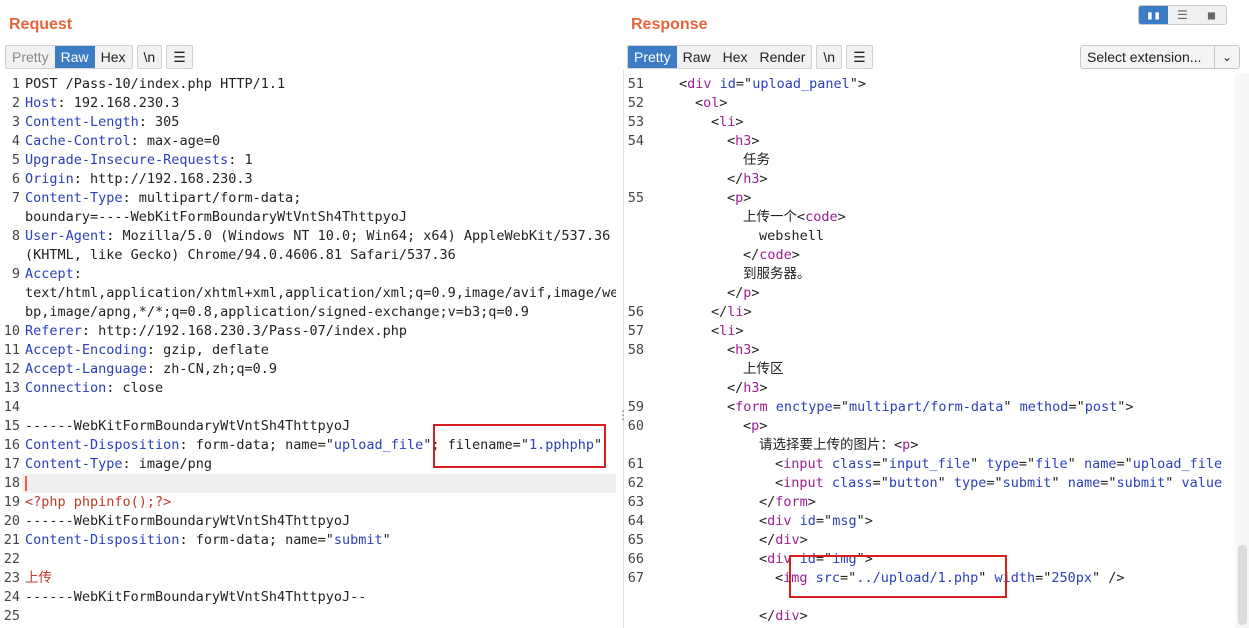  Describe the element at coordinates (669, 24) in the screenshot. I see `response-title: Response` at that location.